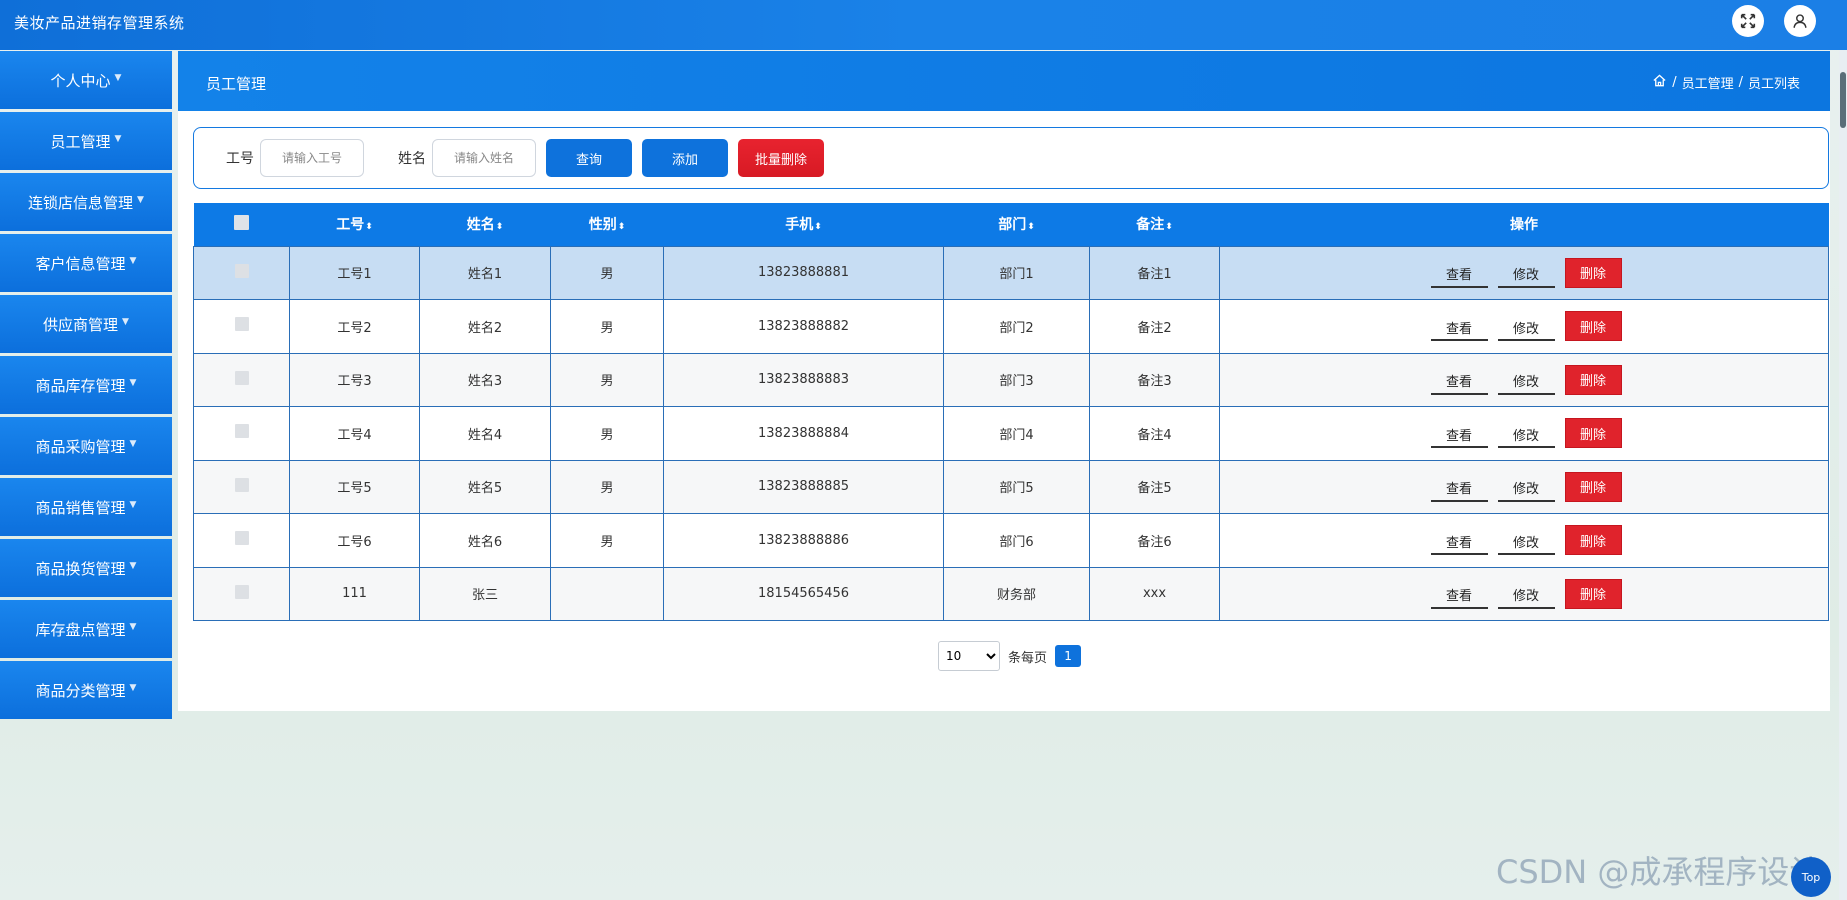 This screenshot has width=1847, height=900. Describe the element at coordinates (1068, 656) in the screenshot. I see `page-number-button: 1` at that location.